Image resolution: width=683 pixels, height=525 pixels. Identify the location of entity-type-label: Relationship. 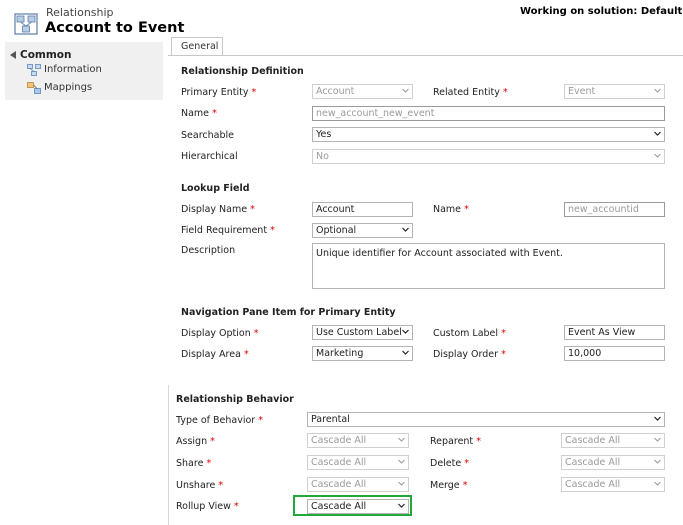
(80, 12).